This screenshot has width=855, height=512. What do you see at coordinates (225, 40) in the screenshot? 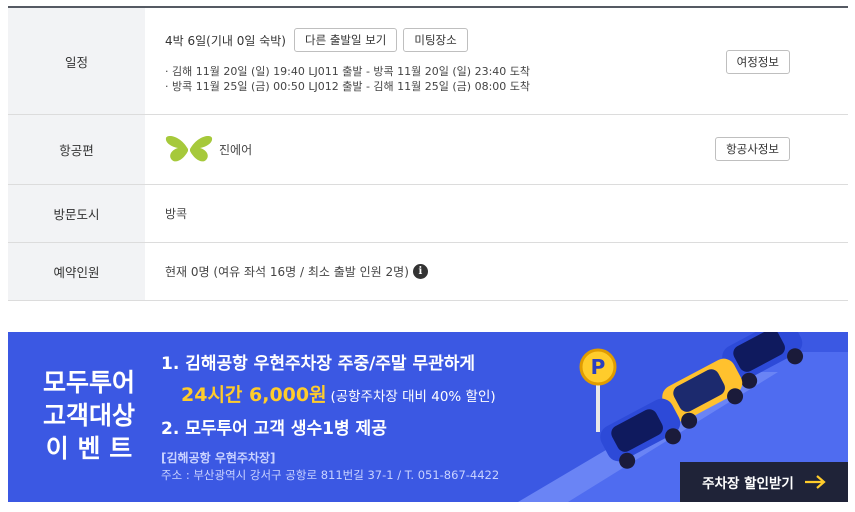
I see `trip-duration: 4박 6일(기내 0일 숙박)` at bounding box center [225, 40].